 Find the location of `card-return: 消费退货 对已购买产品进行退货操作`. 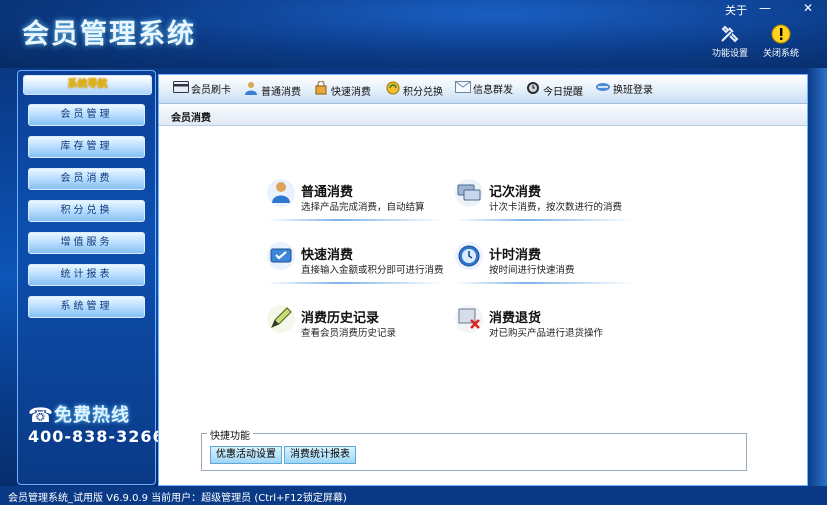

card-return: 消费退货 对已购买产品进行退货操作 is located at coordinates (545, 328).